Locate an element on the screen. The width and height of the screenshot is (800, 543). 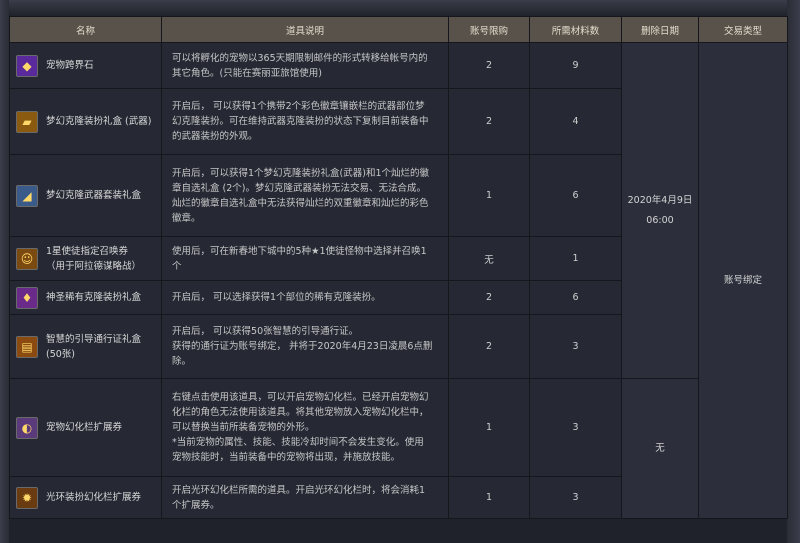
item-name-cell: ♦ 神圣稀有克隆装扮礼盒 is located at coordinates (85, 297).